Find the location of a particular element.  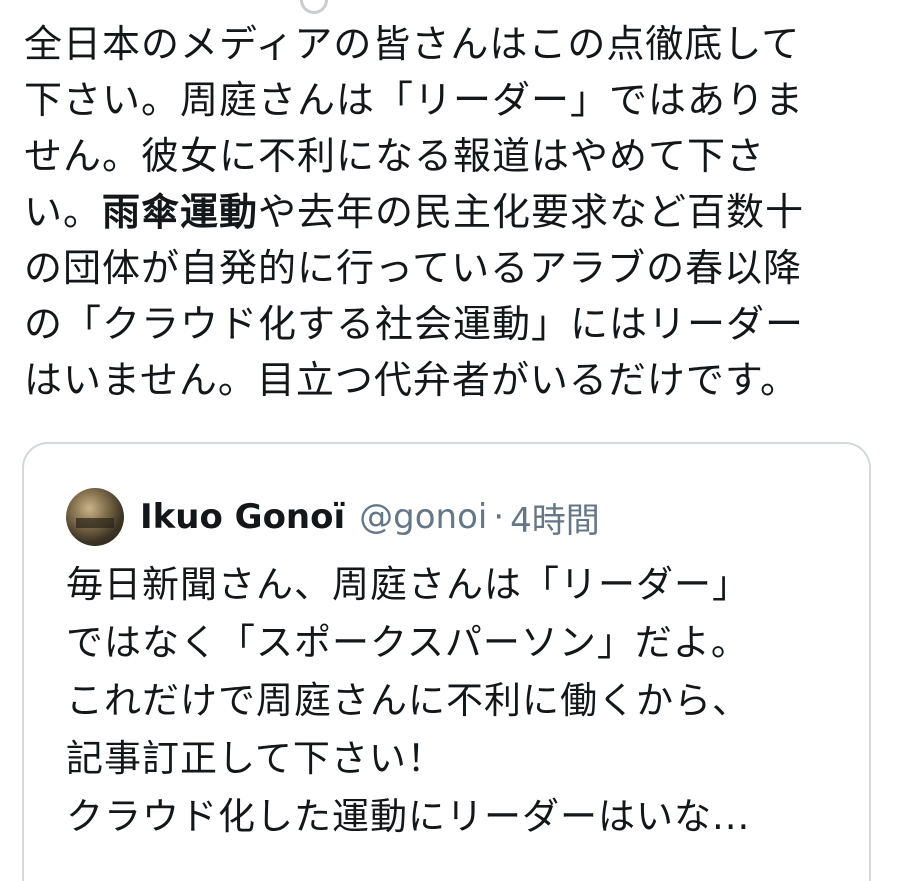

clipped-icon is located at coordinates (314, 7).